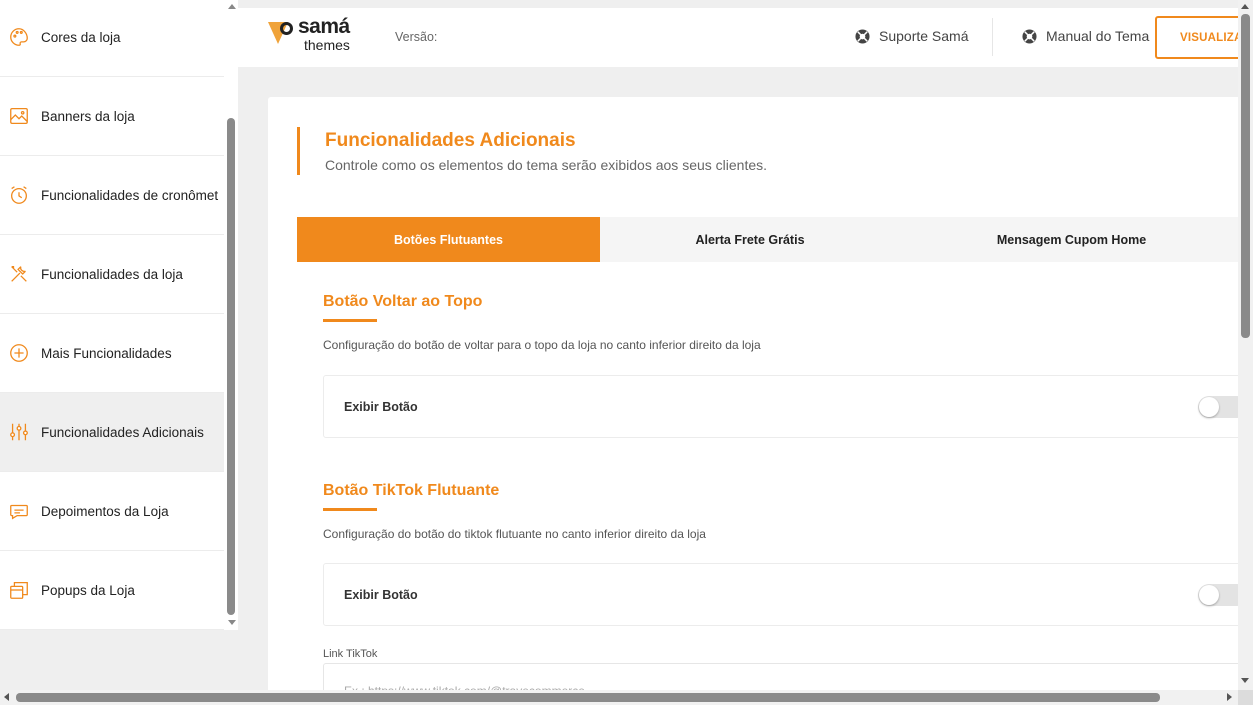 The height and width of the screenshot is (705, 1253). What do you see at coordinates (232, 622) in the screenshot?
I see `sidebar-scroll-down-arrow-icon` at bounding box center [232, 622].